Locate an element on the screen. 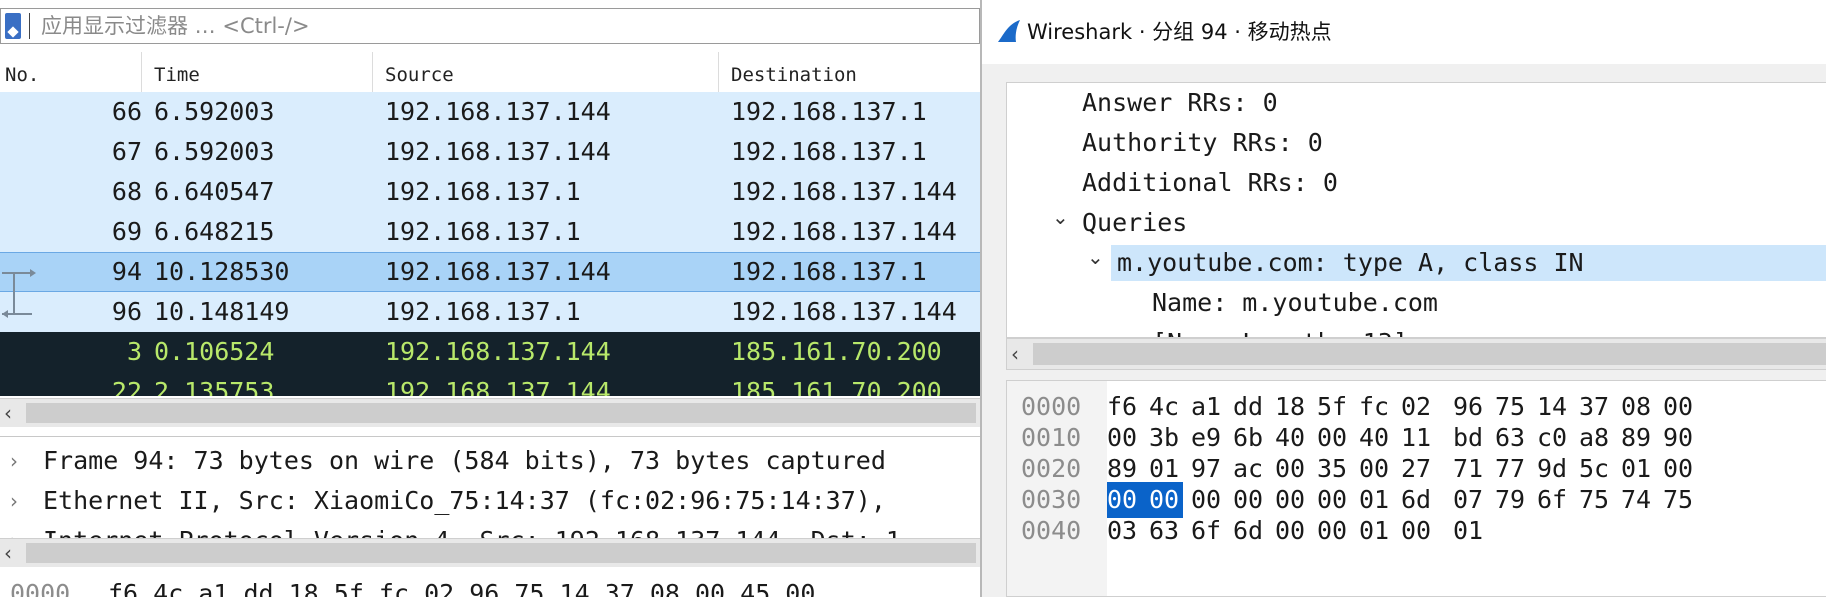 Image resolution: width=1826 pixels, height=597 pixels. hex-byte: 79 is located at coordinates (1510, 500).